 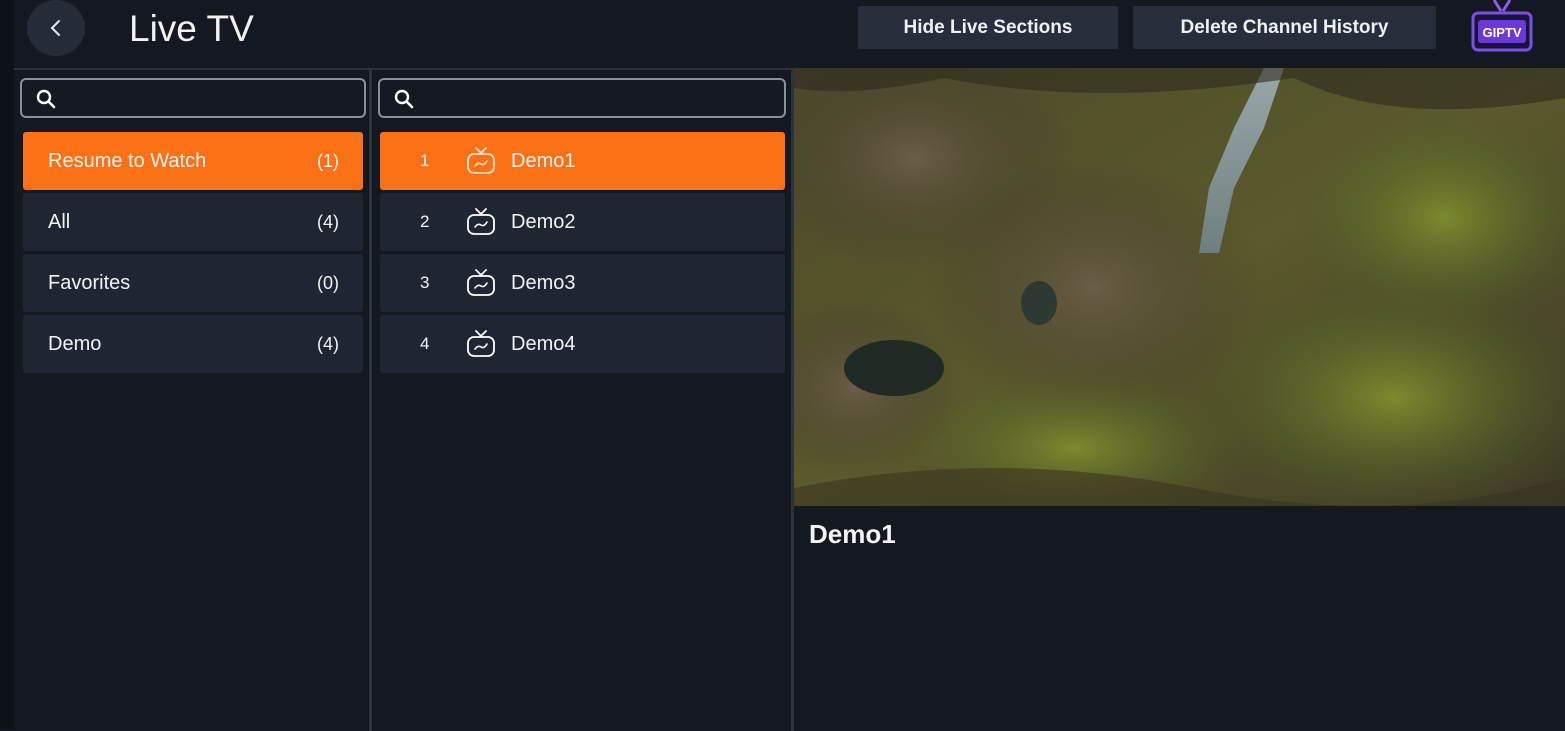 What do you see at coordinates (582, 222) in the screenshot?
I see `channel-item-demo2: 2 Demo2` at bounding box center [582, 222].